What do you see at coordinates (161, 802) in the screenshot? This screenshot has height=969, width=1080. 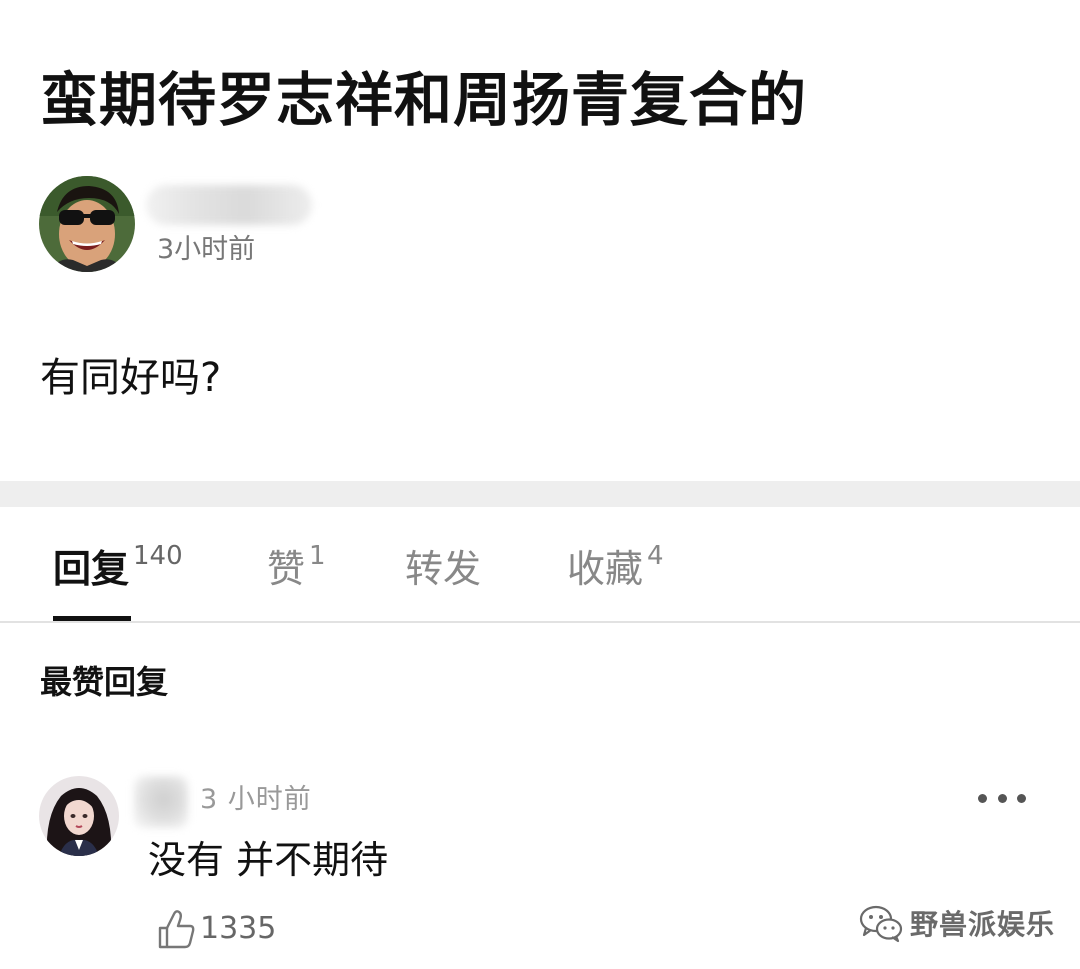 I see `commenter-name-redacted` at bounding box center [161, 802].